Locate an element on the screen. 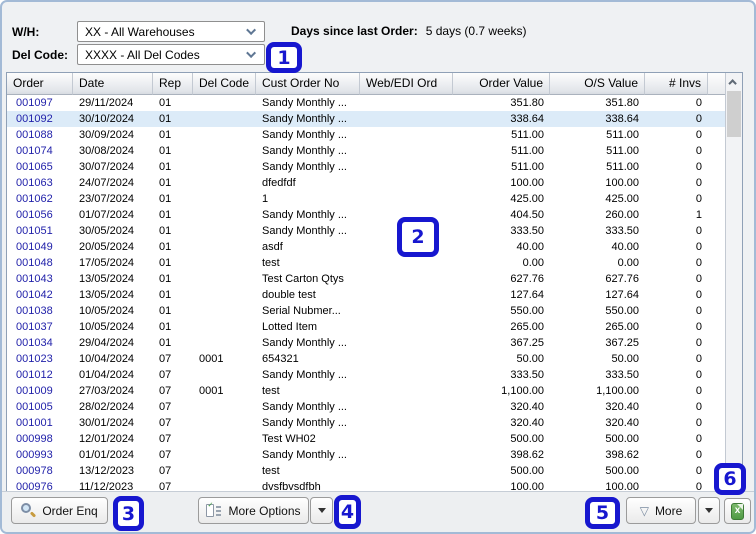 The height and width of the screenshot is (534, 756). dropdown-arrow-icon is located at coordinates (709, 510).